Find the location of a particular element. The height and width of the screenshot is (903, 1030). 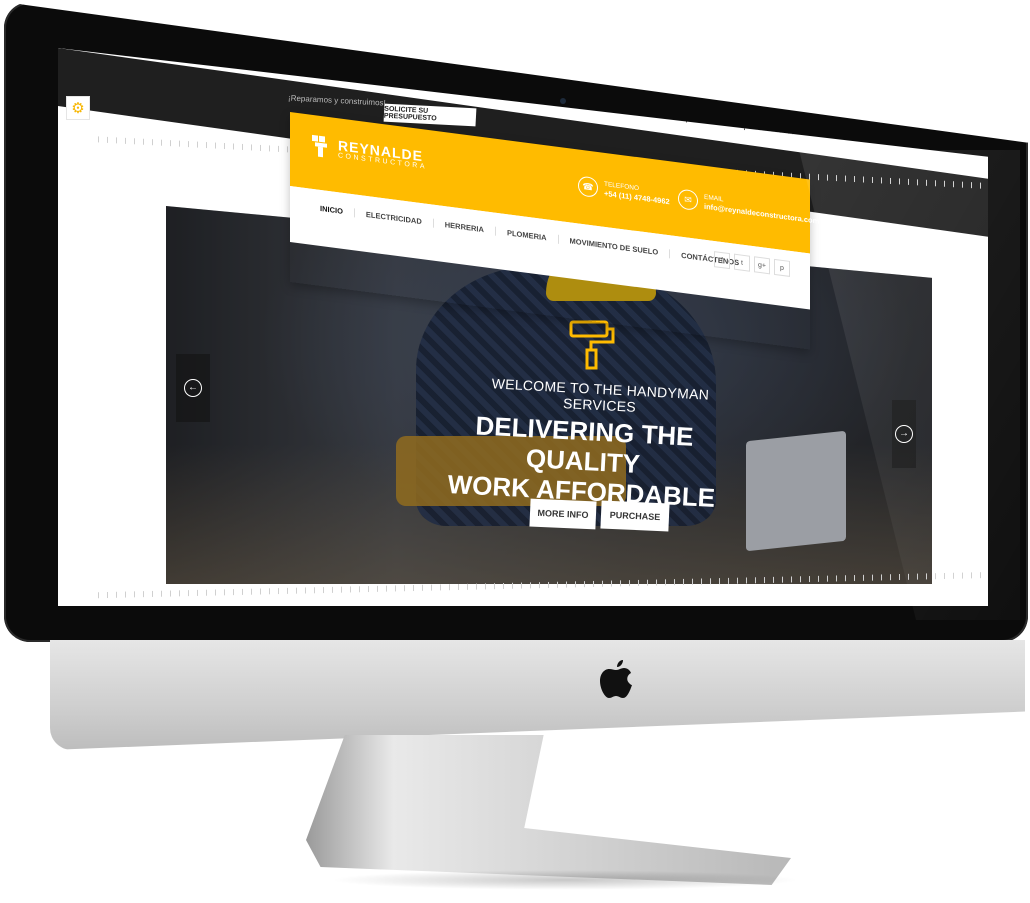

social-links: f t g+ p is located at coordinates (752, 264).